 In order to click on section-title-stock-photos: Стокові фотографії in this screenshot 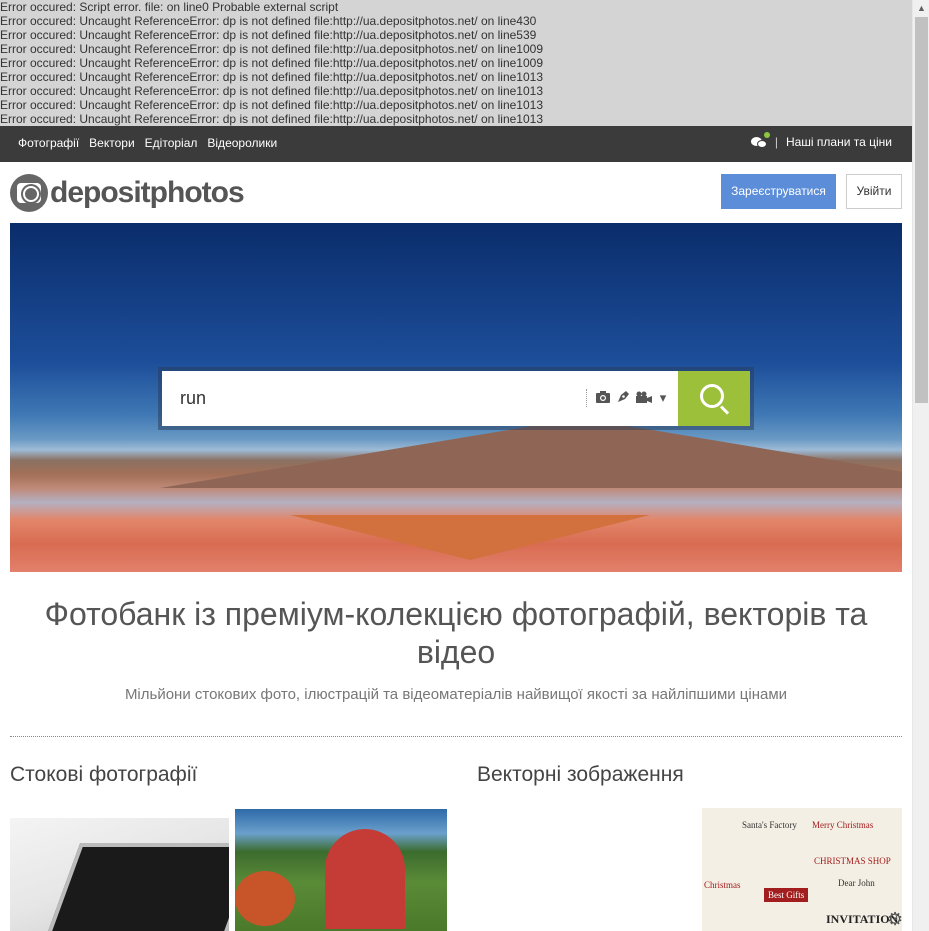, I will do `click(103, 775)`.